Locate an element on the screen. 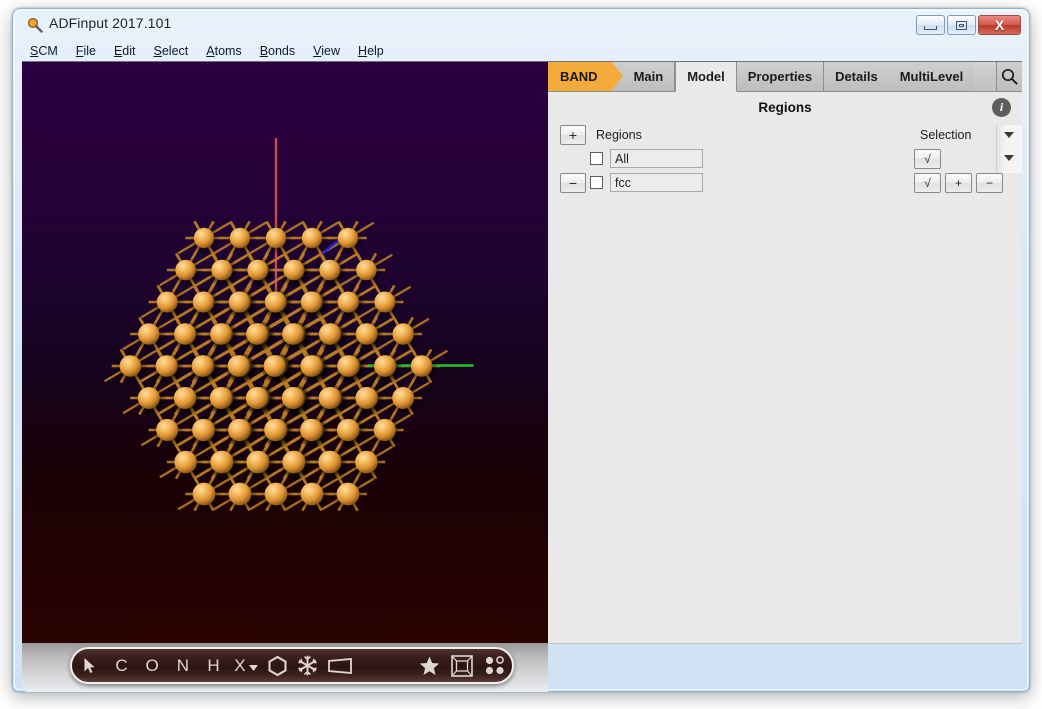 This screenshot has width=1042, height=709. selection-check-all: √ is located at coordinates (927, 159).